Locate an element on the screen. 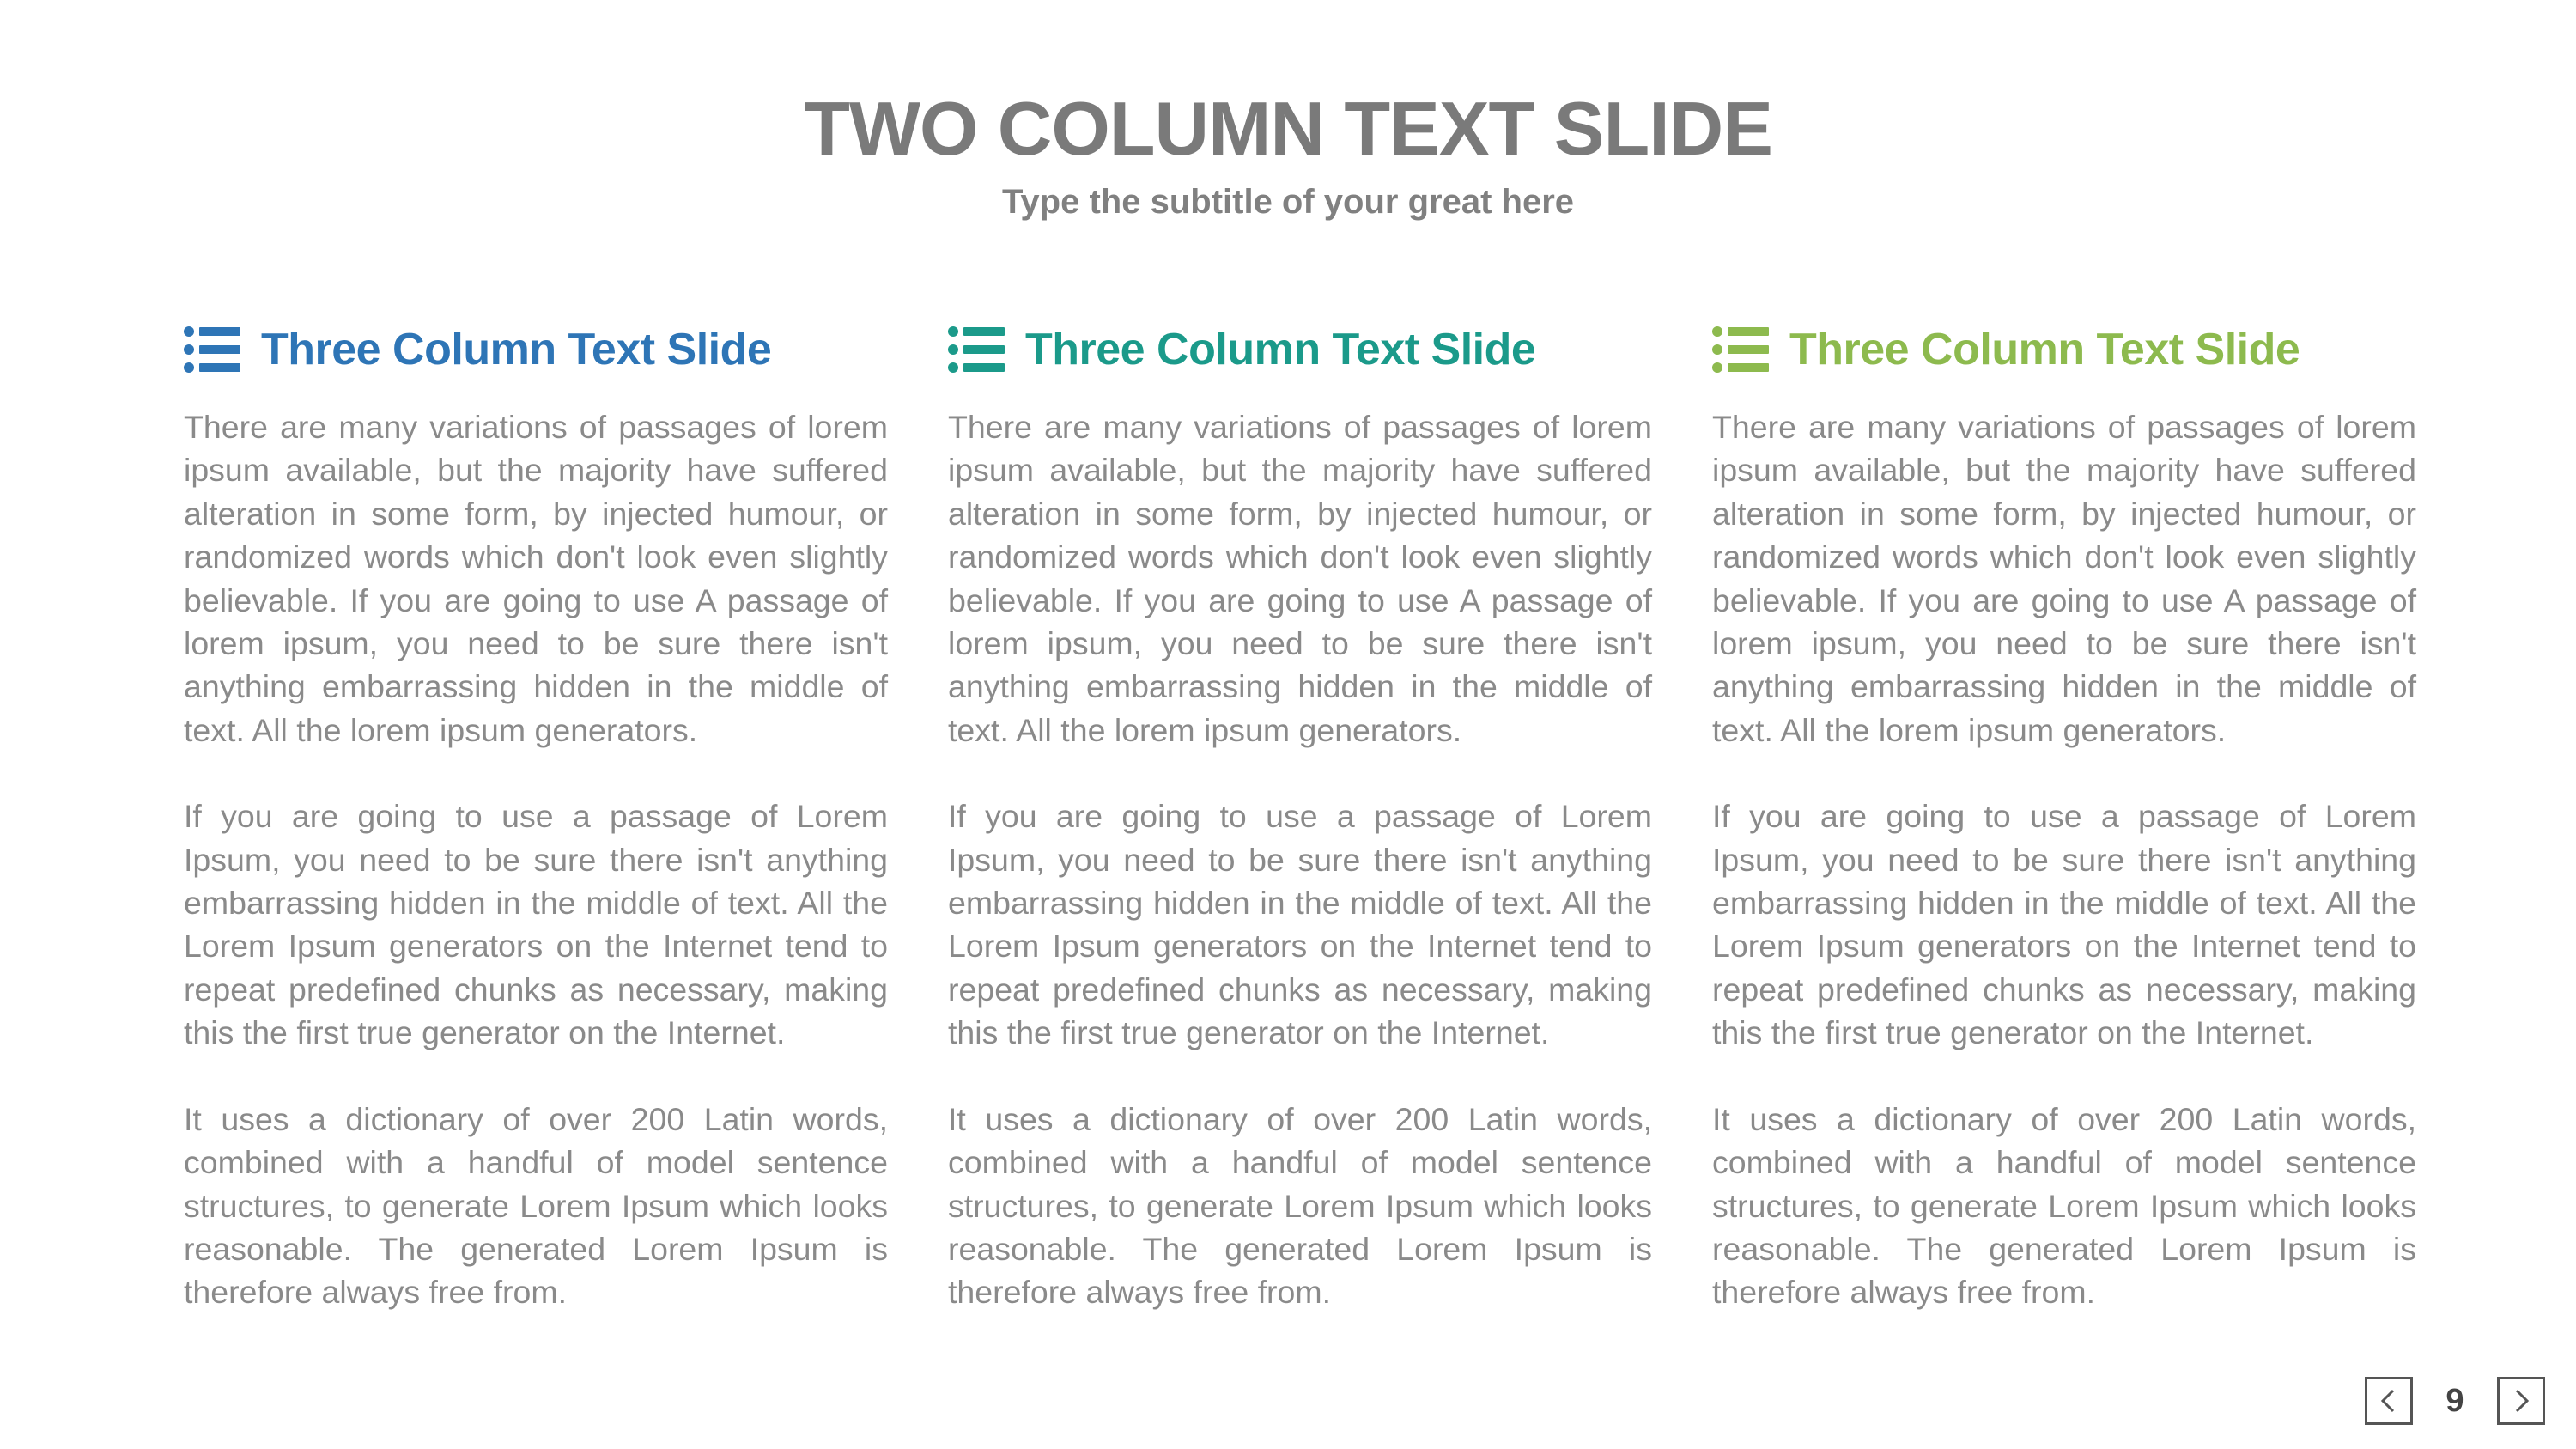 Image resolution: width=2576 pixels, height=1449 pixels. slide-subtitle: Type the subtitle of your great here is located at coordinates (1288, 202).